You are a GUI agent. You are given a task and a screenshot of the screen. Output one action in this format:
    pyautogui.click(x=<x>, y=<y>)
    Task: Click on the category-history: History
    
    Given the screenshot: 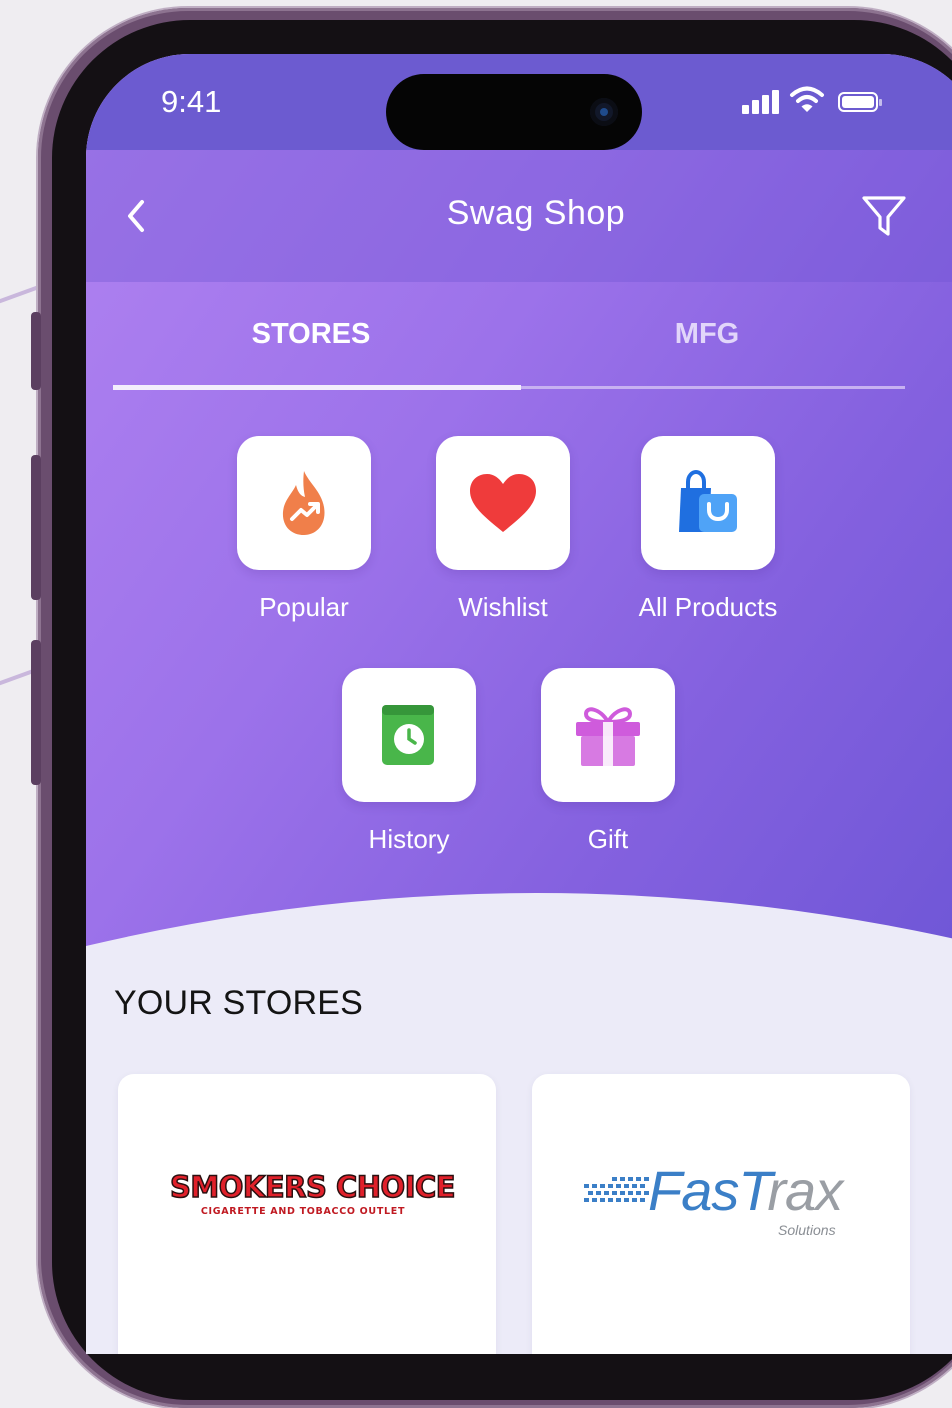 What is the action you would take?
    pyautogui.click(x=409, y=761)
    